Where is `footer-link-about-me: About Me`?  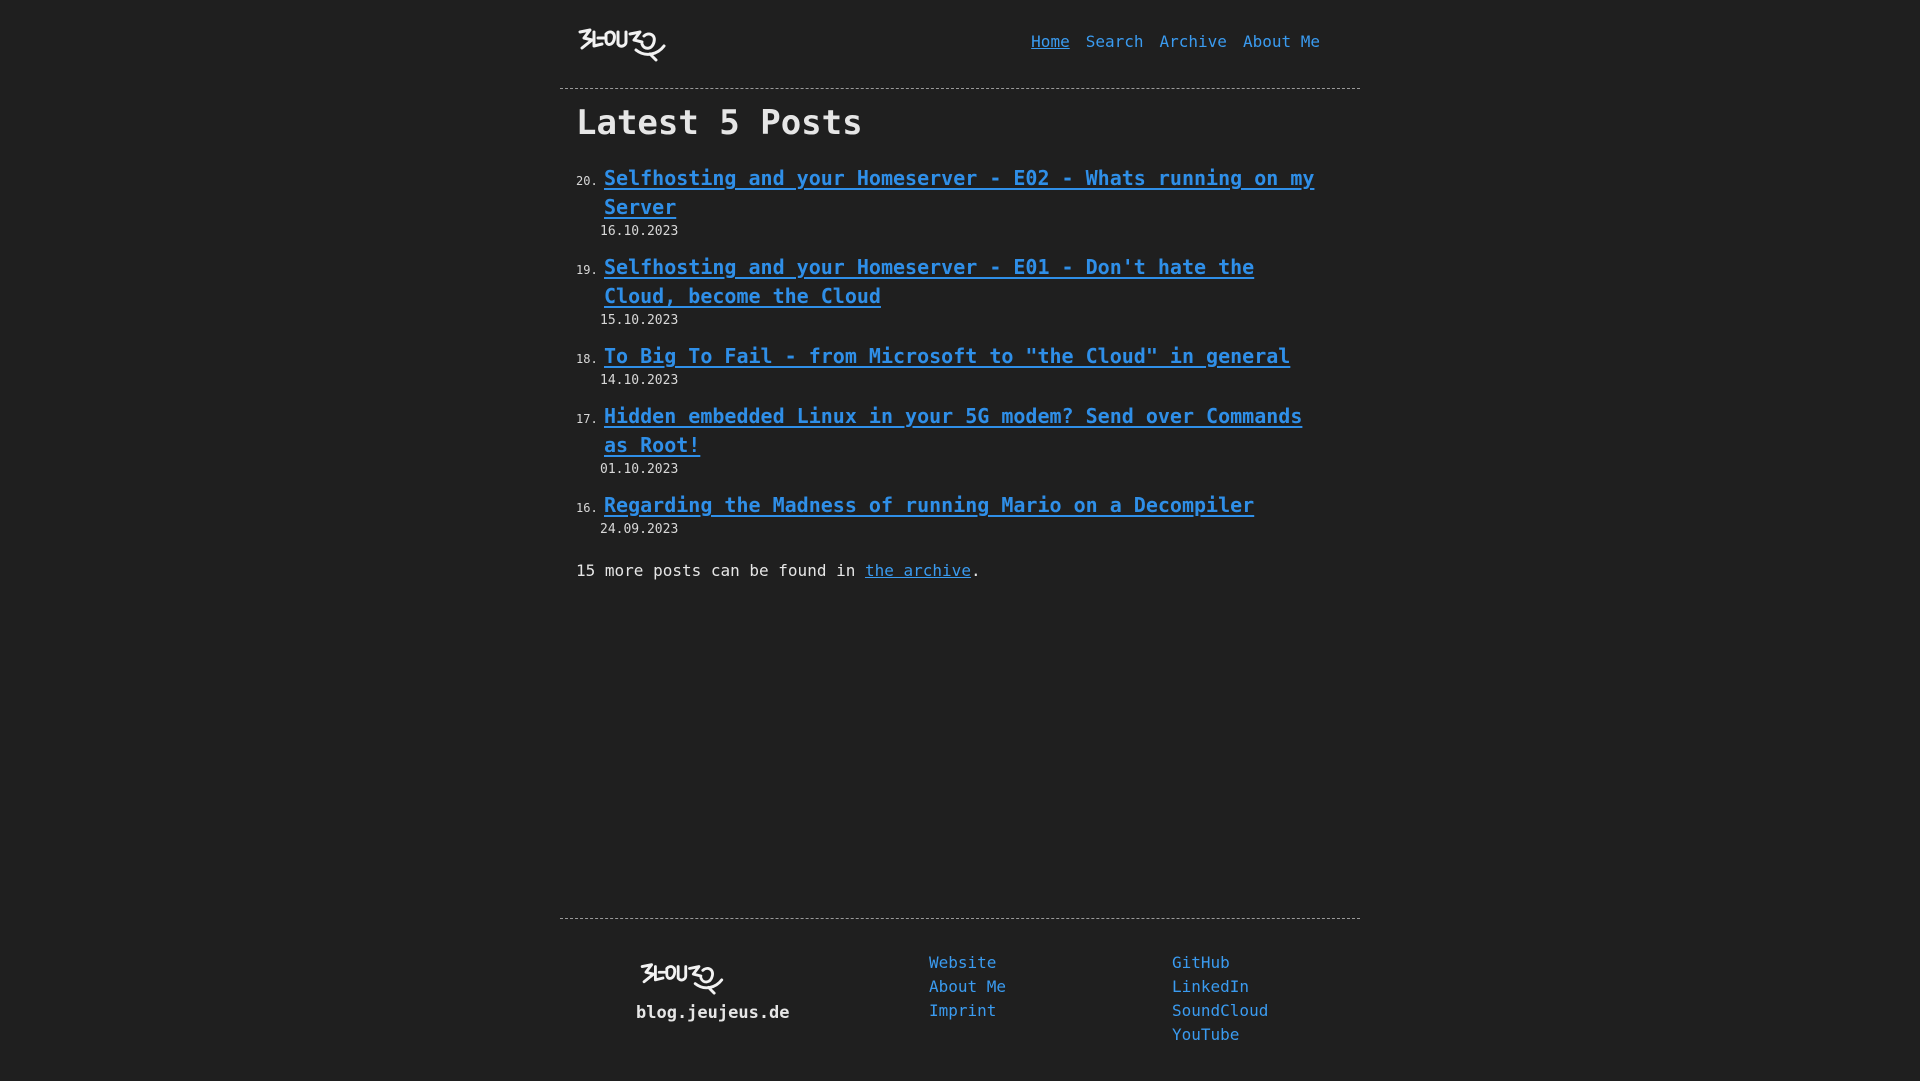 footer-link-about-me: About Me is located at coordinates (967, 987).